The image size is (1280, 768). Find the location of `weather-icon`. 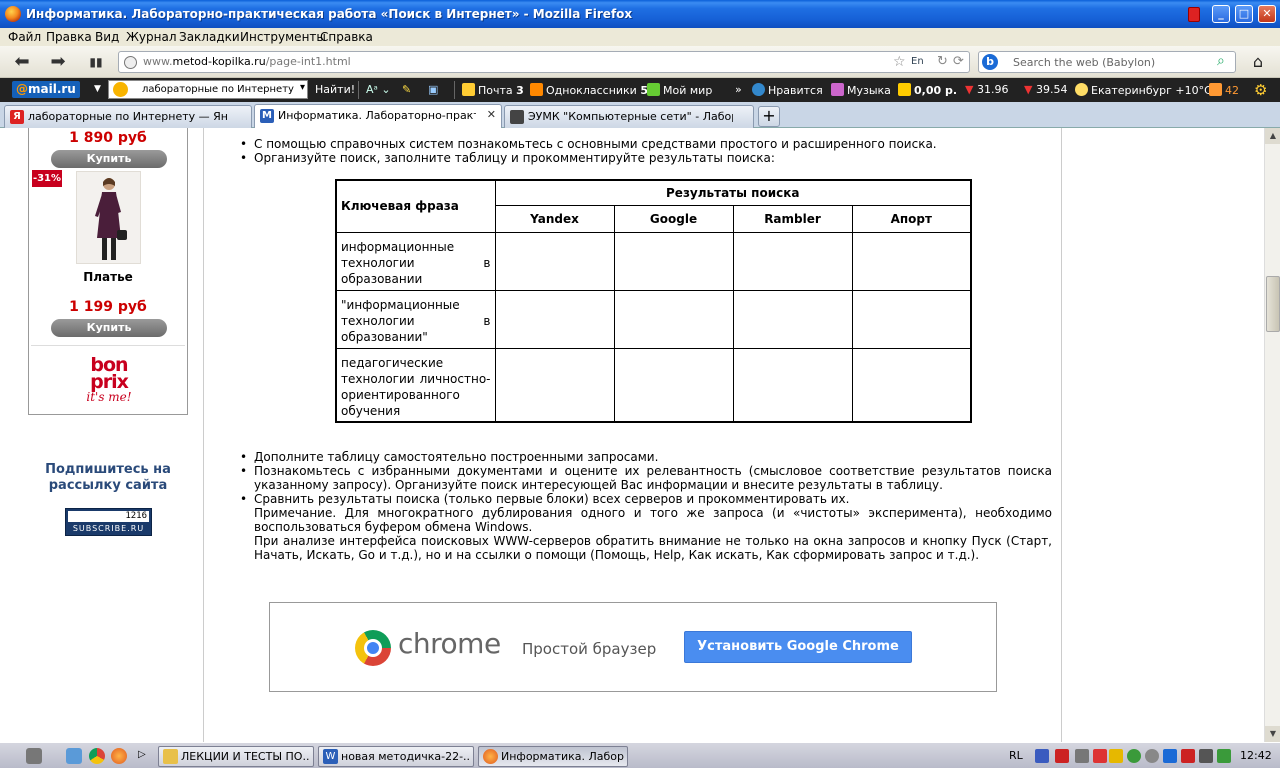

weather-icon is located at coordinates (1081, 89).